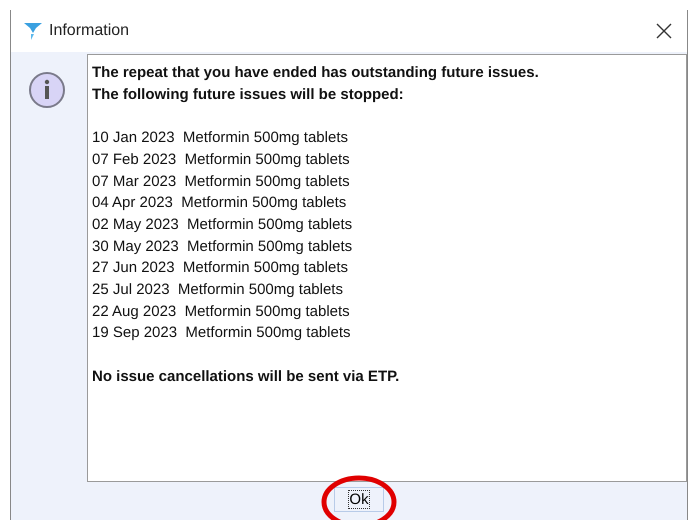 The width and height of the screenshot is (692, 520). What do you see at coordinates (222, 333) in the screenshot?
I see `issue-line: 19 Sep 2023 Metformin 500mg tablets` at bounding box center [222, 333].